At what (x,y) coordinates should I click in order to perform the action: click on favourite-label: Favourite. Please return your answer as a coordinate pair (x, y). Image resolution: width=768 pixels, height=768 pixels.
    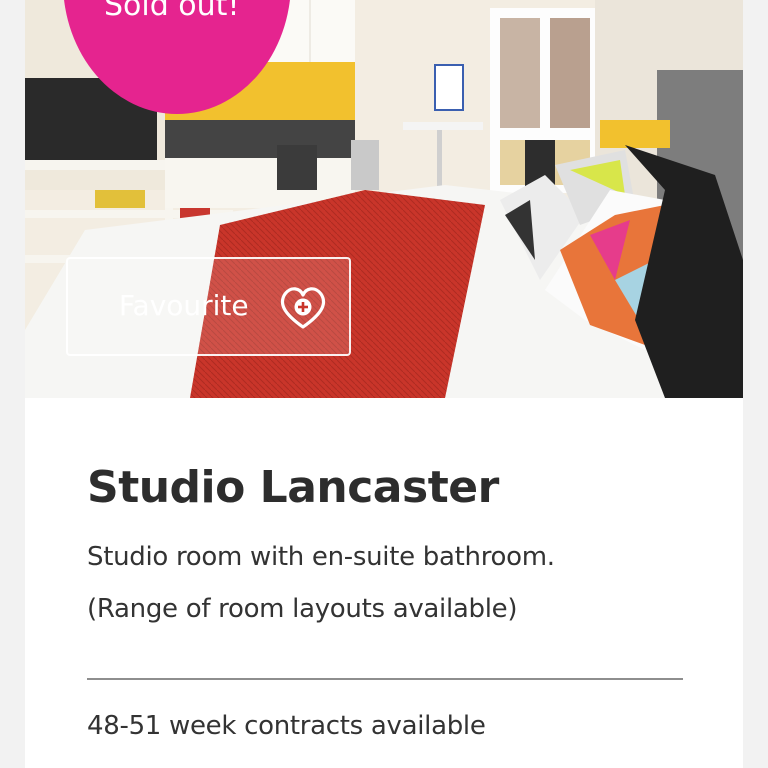
    Looking at the image, I should click on (184, 305).